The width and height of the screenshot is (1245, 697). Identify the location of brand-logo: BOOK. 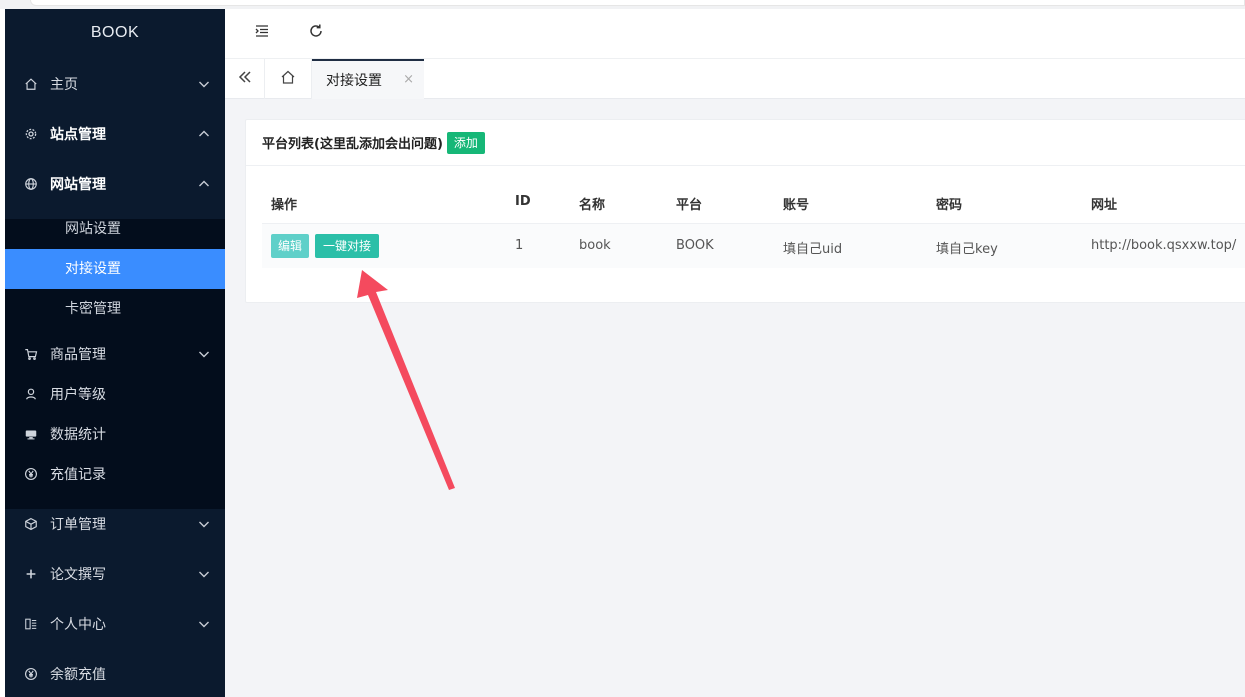
(115, 32).